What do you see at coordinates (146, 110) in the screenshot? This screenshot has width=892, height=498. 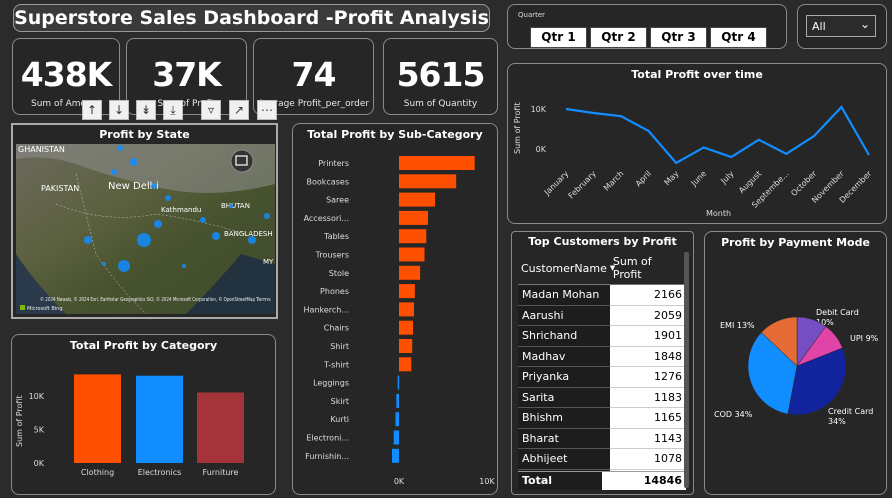 I see `next-level-icon: ↡` at bounding box center [146, 110].